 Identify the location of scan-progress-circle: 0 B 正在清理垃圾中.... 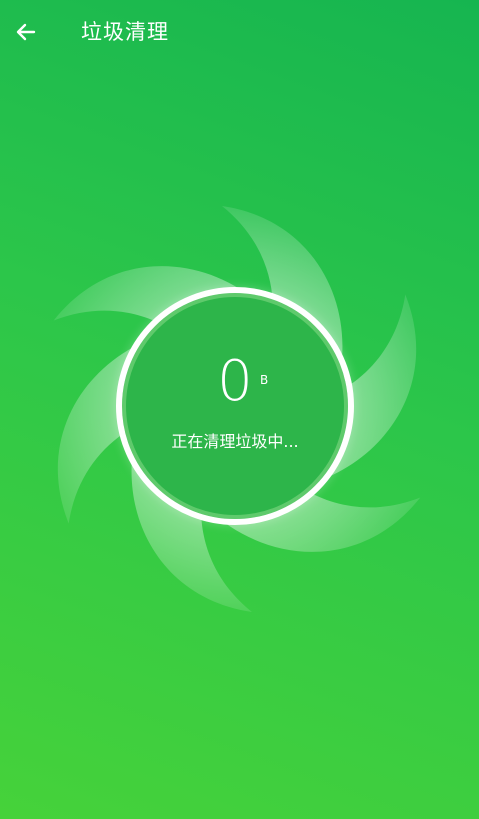
(235, 406).